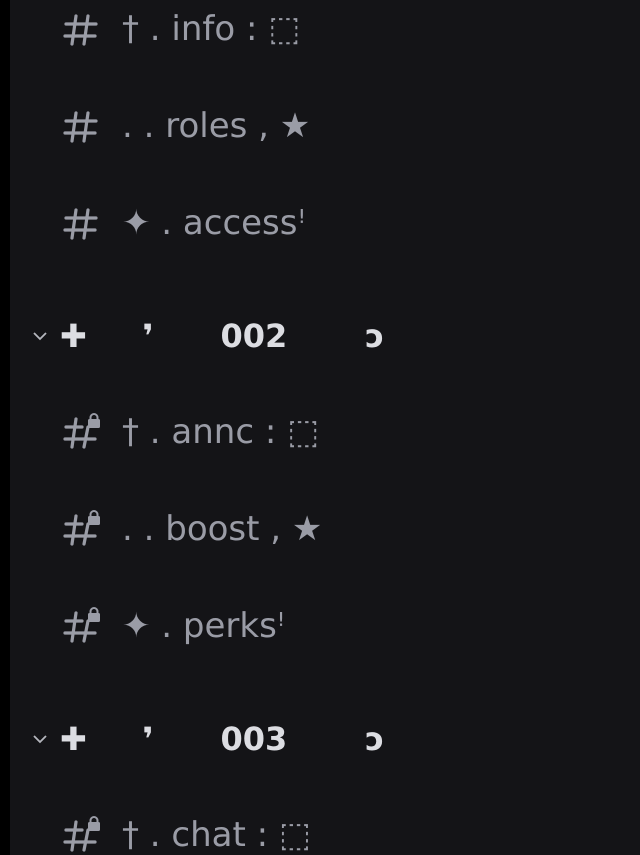  I want to click on category-name: ✚ ❜ 003 ɔ, so click(222, 739).